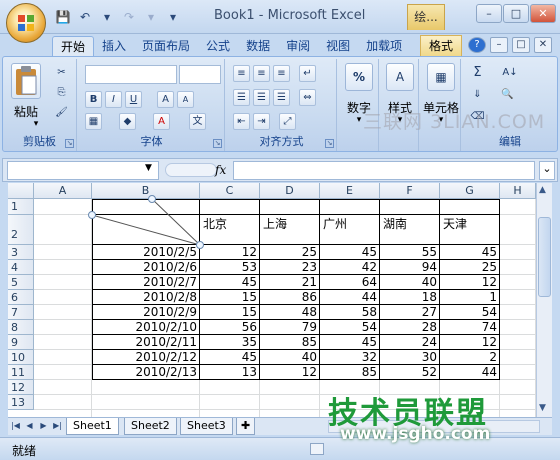  Describe the element at coordinates (107, 17) in the screenshot. I see `undo-dropdown-icon: ▾` at that location.